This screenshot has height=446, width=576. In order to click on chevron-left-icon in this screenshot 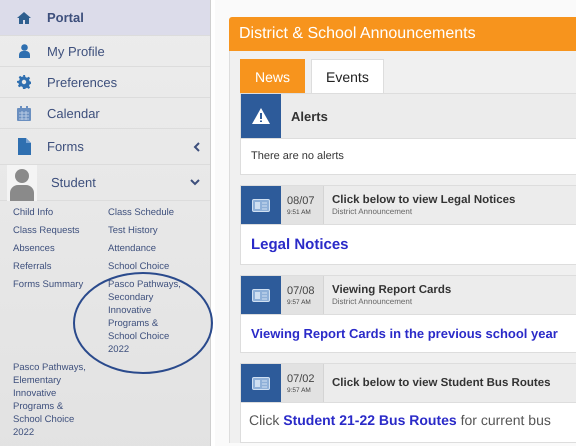, I will do `click(196, 147)`.